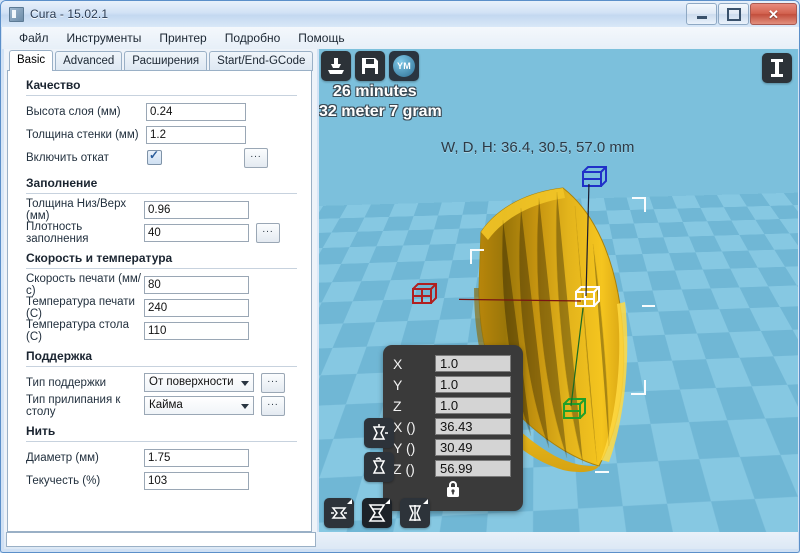 This screenshot has width=800, height=553. Describe the element at coordinates (592, 178) in the screenshot. I see `scale-handle-z` at that location.